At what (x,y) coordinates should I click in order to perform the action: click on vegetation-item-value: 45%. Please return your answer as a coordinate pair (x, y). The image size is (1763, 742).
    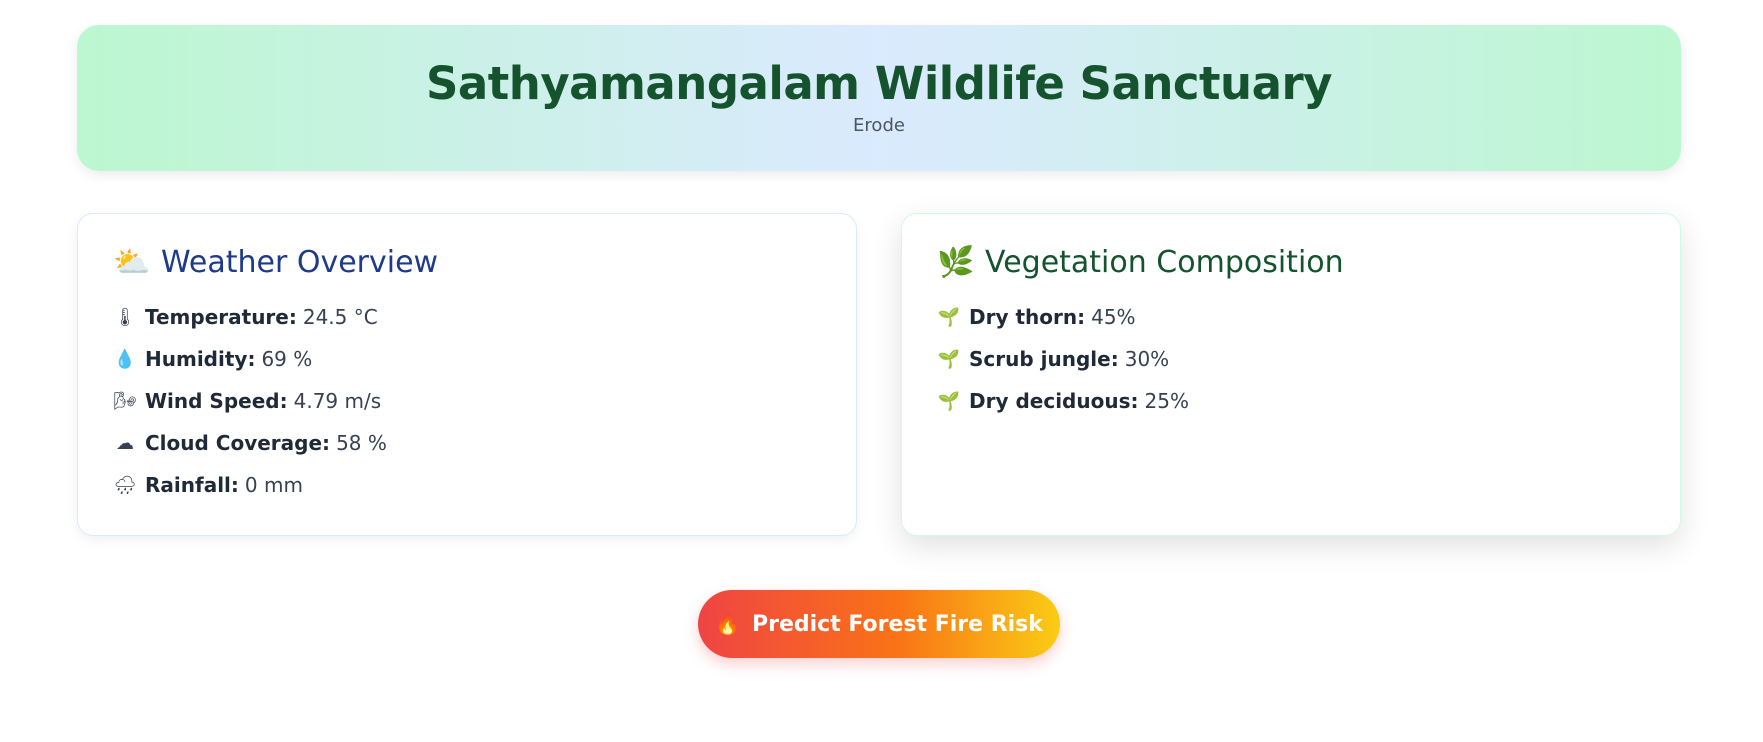
    Looking at the image, I should click on (1113, 317).